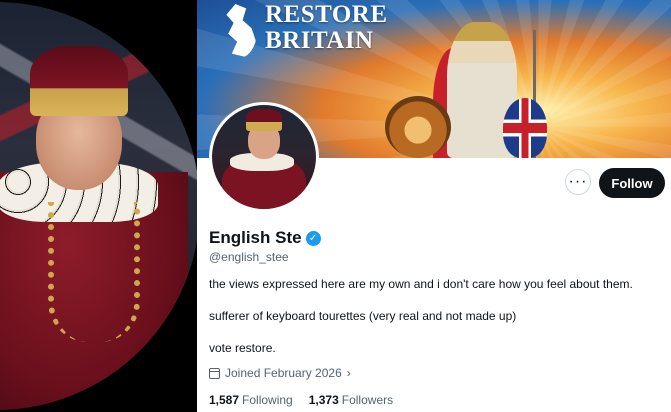  Describe the element at coordinates (632, 183) in the screenshot. I see `follow-button: Follow` at that location.